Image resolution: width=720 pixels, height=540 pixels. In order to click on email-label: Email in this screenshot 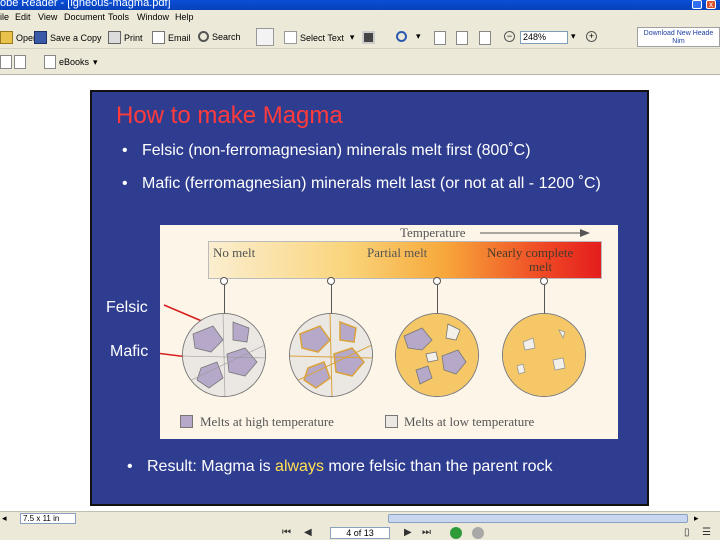, I will do `click(179, 37)`.